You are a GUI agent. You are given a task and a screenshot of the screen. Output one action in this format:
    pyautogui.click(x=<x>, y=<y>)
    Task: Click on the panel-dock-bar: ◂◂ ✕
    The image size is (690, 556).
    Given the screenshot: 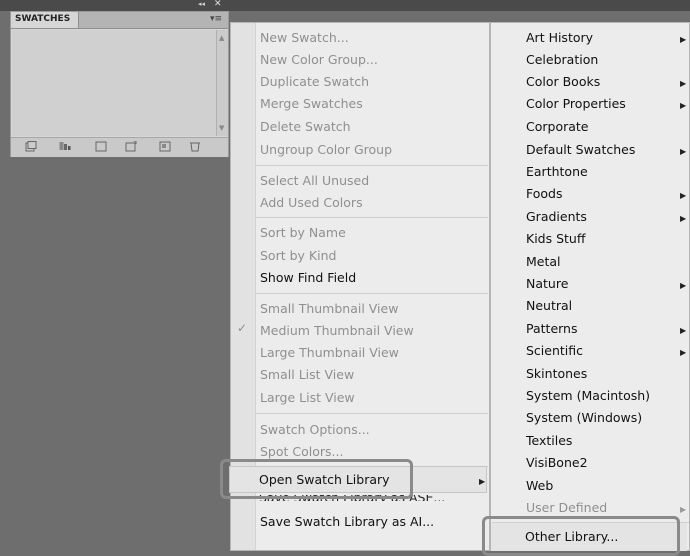 What is the action you would take?
    pyautogui.click(x=345, y=5)
    